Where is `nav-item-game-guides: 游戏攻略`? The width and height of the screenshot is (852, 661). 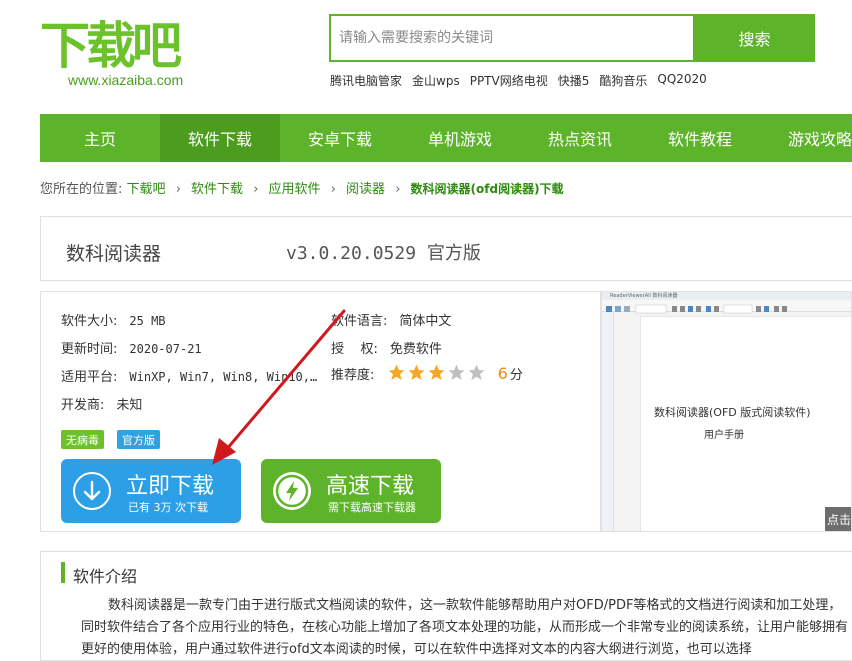
nav-item-game-guides: 游戏攻略 is located at coordinates (806, 138).